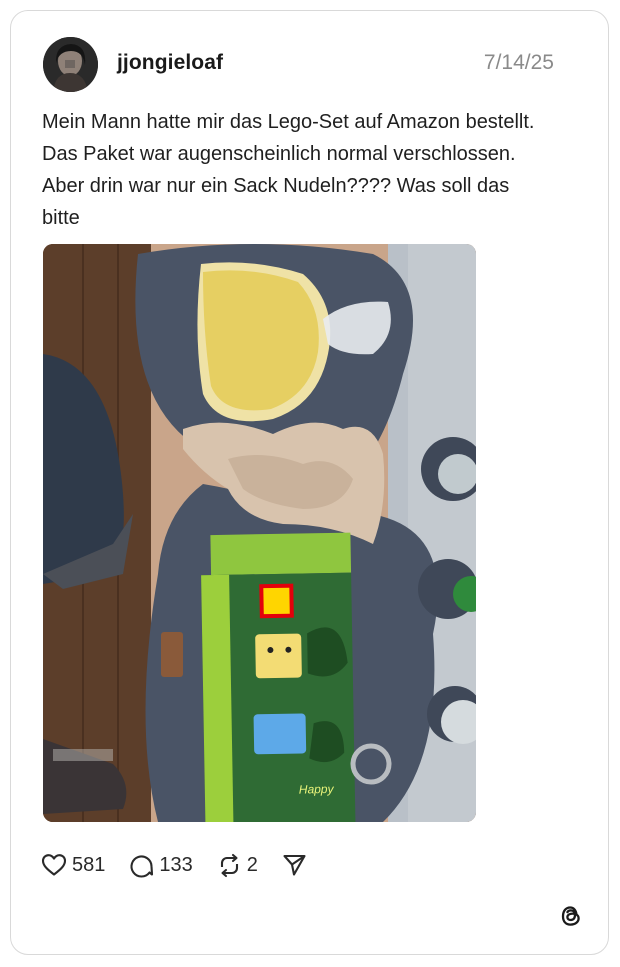 The image size is (620, 967). I want to click on username: jjongieloaf, so click(170, 63).